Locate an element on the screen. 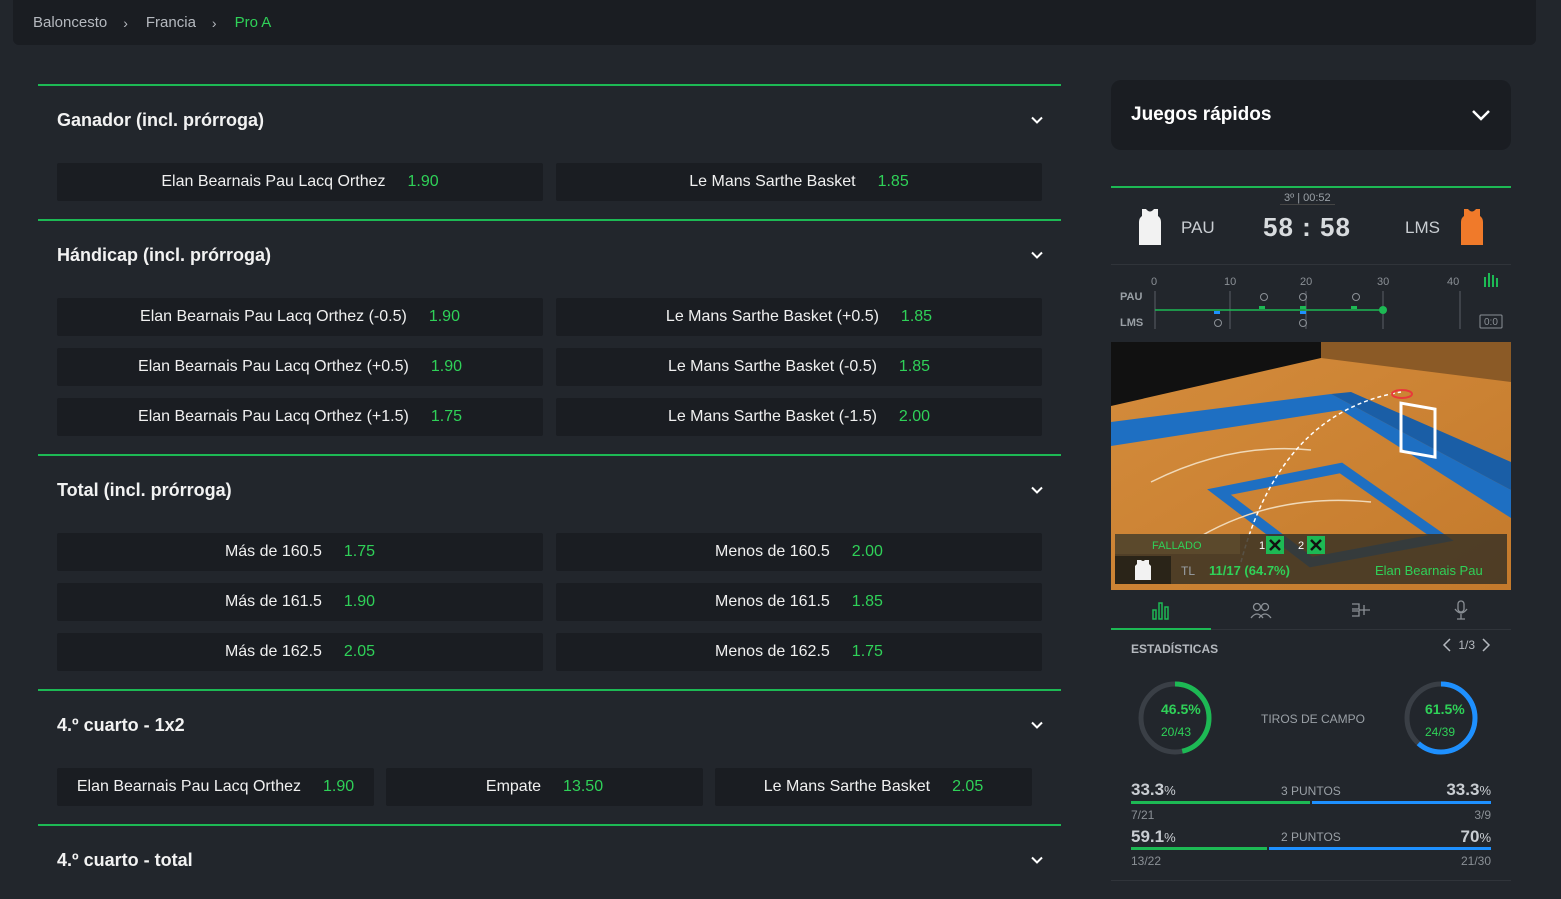 The height and width of the screenshot is (899, 1561). odd-price: 2.00 is located at coordinates (867, 551).